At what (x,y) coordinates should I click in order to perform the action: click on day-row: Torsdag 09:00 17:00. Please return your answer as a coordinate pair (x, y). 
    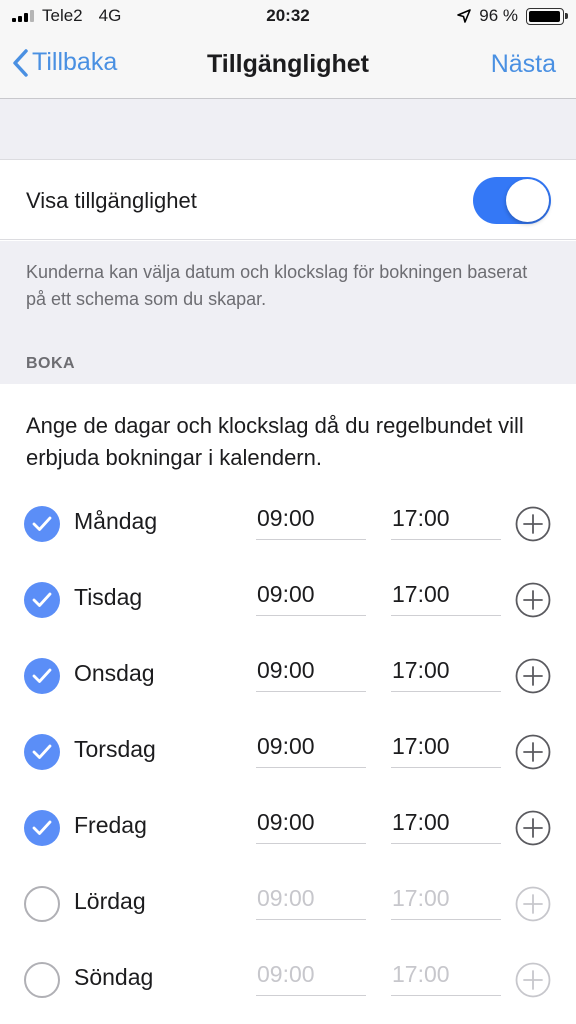
    Looking at the image, I should click on (288, 756).